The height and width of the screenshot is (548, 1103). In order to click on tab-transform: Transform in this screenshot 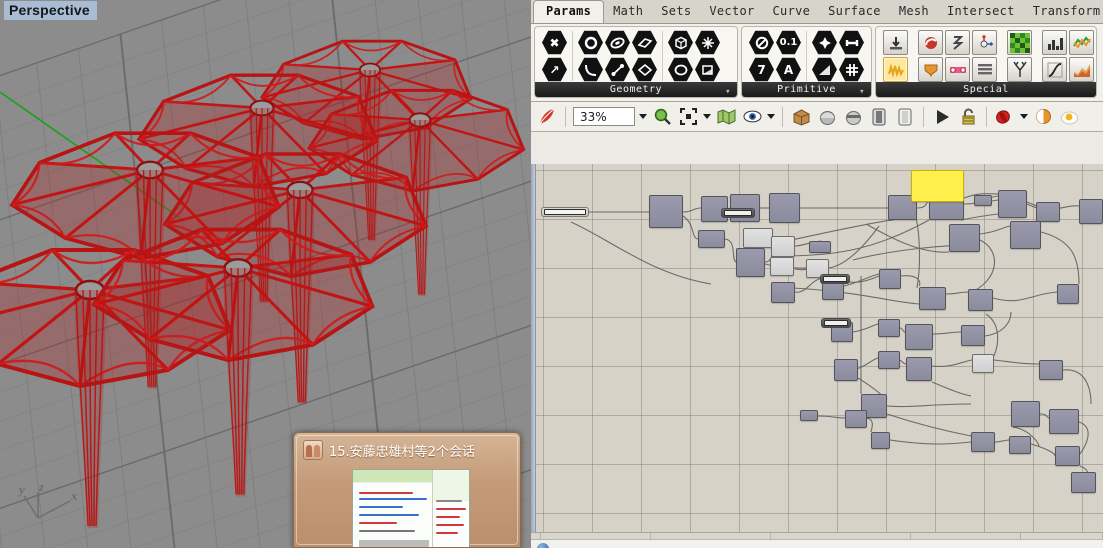, I will do `click(1063, 12)`.